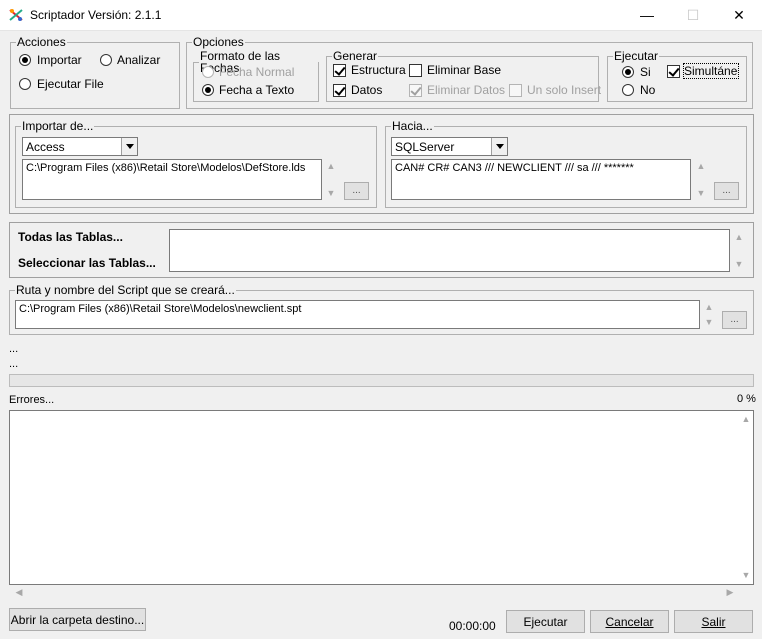 The height and width of the screenshot is (639, 762). Describe the element at coordinates (647, 15) in the screenshot. I see `minimize-button: —` at that location.